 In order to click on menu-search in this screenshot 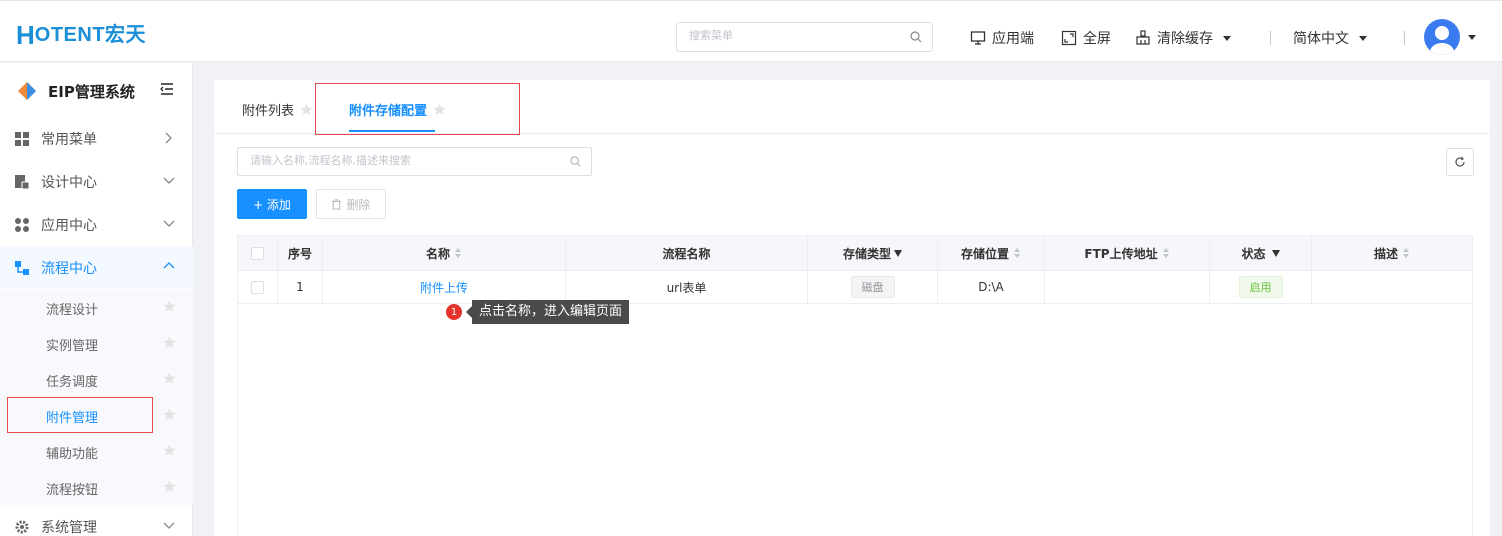, I will do `click(804, 37)`.